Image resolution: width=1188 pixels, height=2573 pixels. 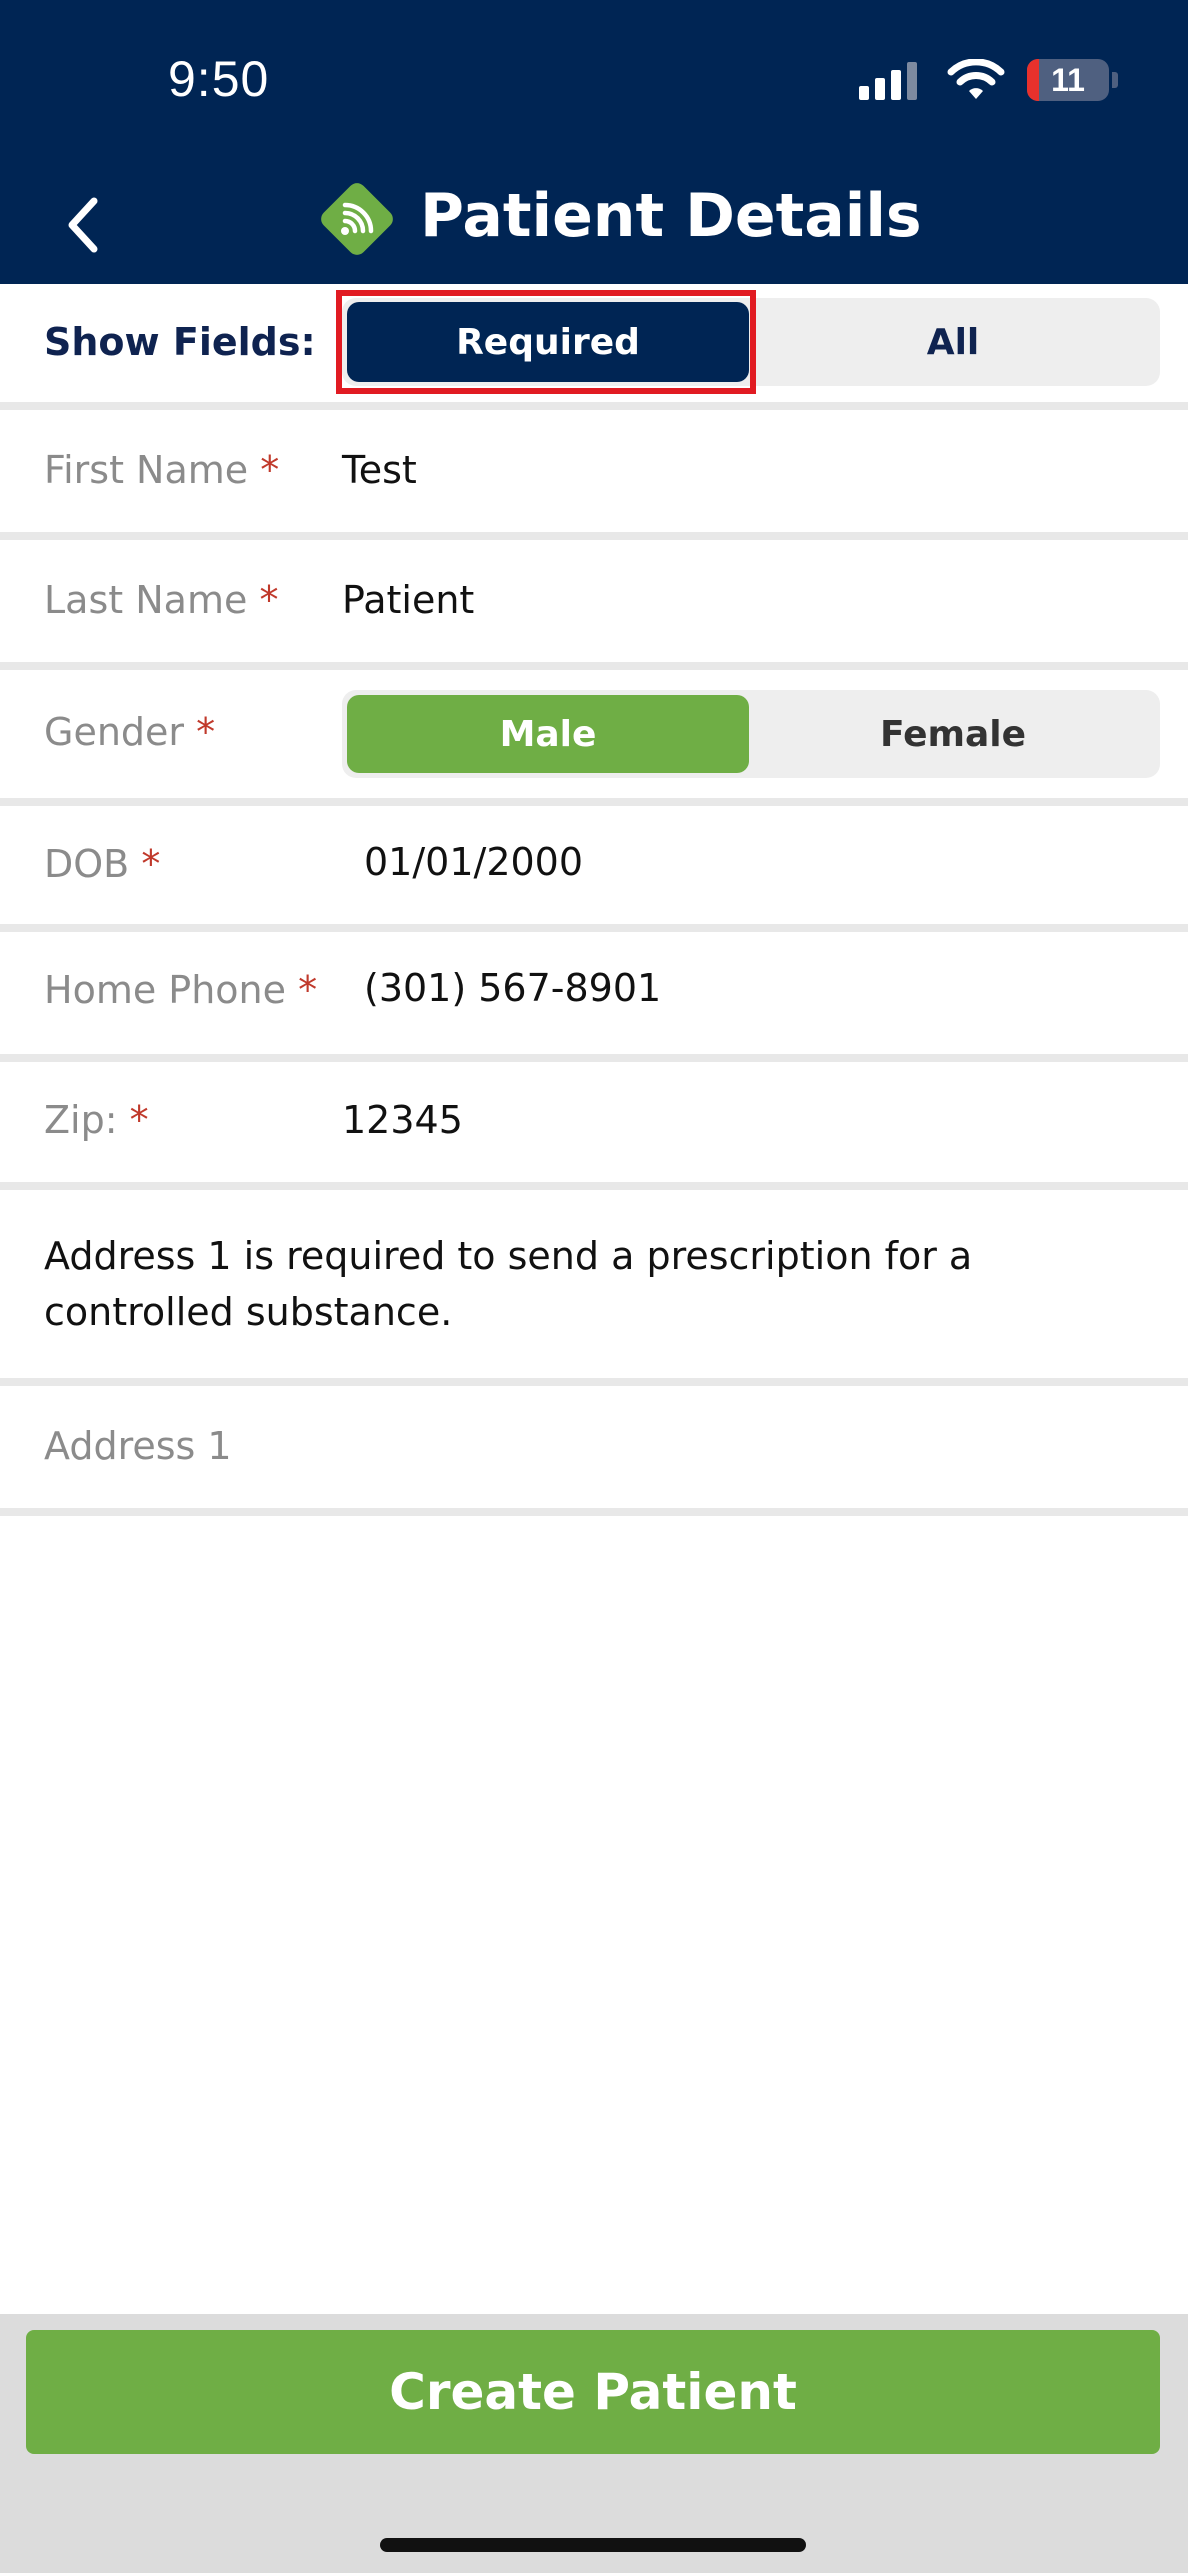 What do you see at coordinates (751, 734) in the screenshot?
I see `gender-segmented-control: Male Female` at bounding box center [751, 734].